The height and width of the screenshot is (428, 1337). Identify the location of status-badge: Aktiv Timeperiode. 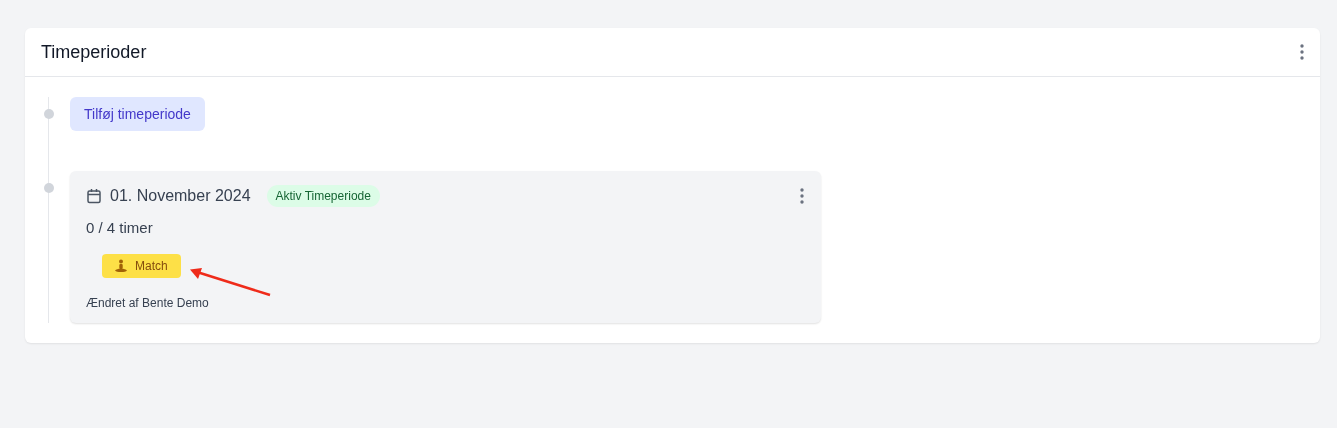
(323, 196).